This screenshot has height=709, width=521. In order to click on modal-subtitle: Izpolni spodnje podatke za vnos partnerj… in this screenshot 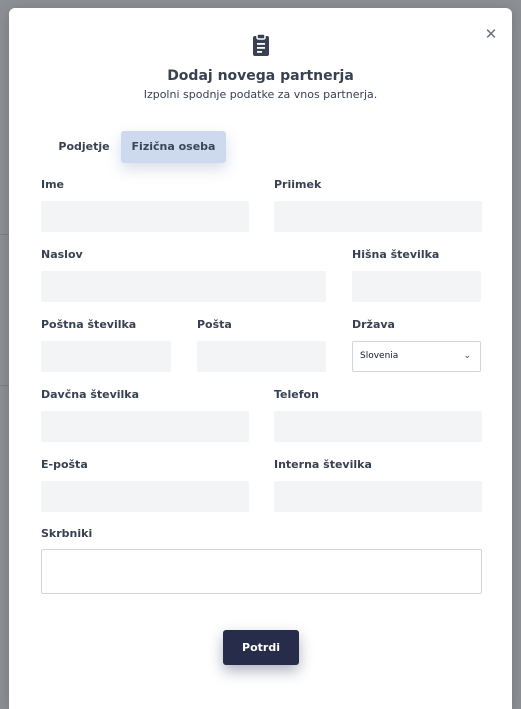, I will do `click(260, 94)`.